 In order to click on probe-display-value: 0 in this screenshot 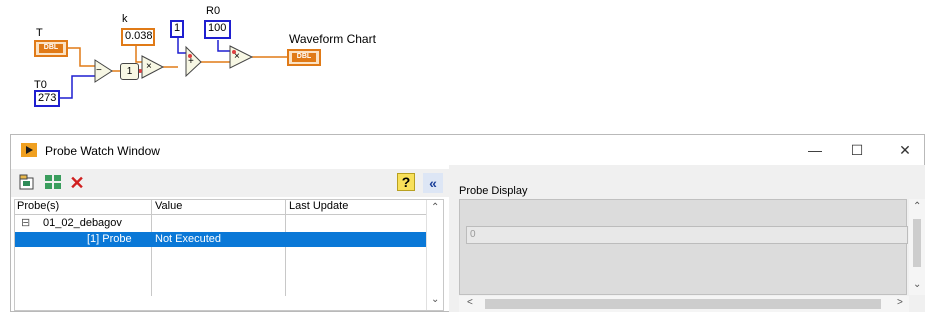, I will do `click(687, 235)`.